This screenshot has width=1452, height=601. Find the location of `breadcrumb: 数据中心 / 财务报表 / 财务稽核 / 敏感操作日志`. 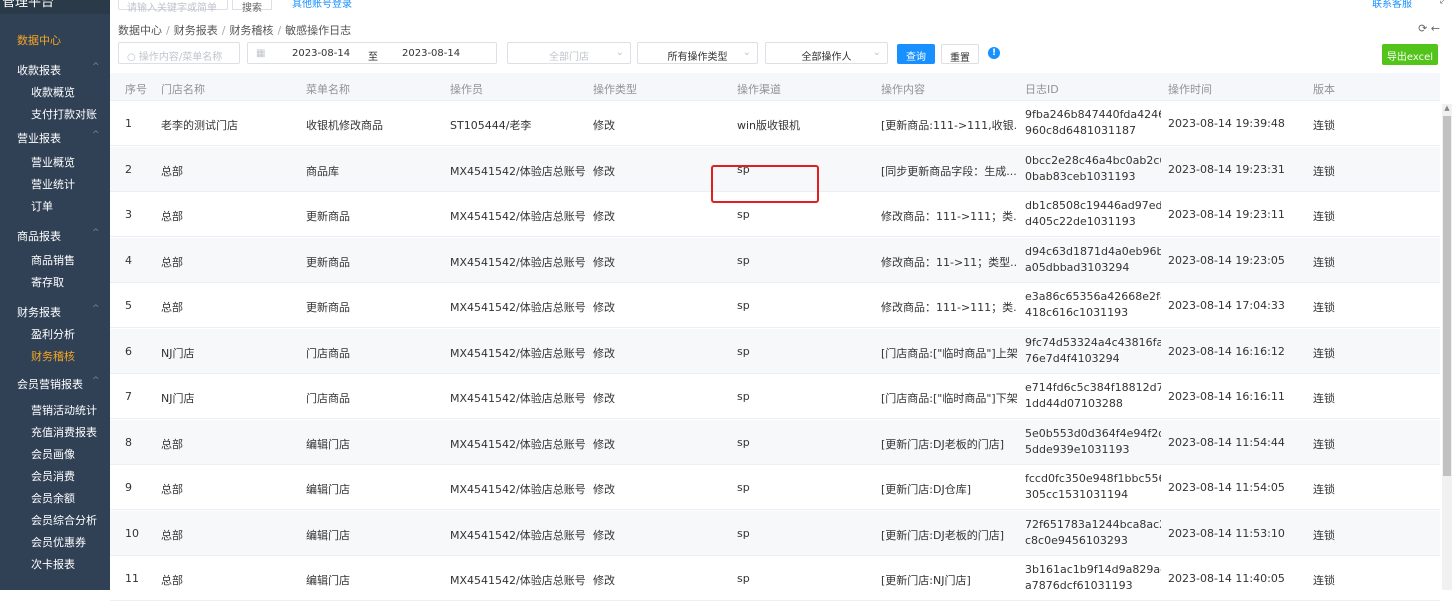

breadcrumb: 数据中心 / 财务报表 / 财务稽核 / 敏感操作日志 is located at coordinates (234, 30).